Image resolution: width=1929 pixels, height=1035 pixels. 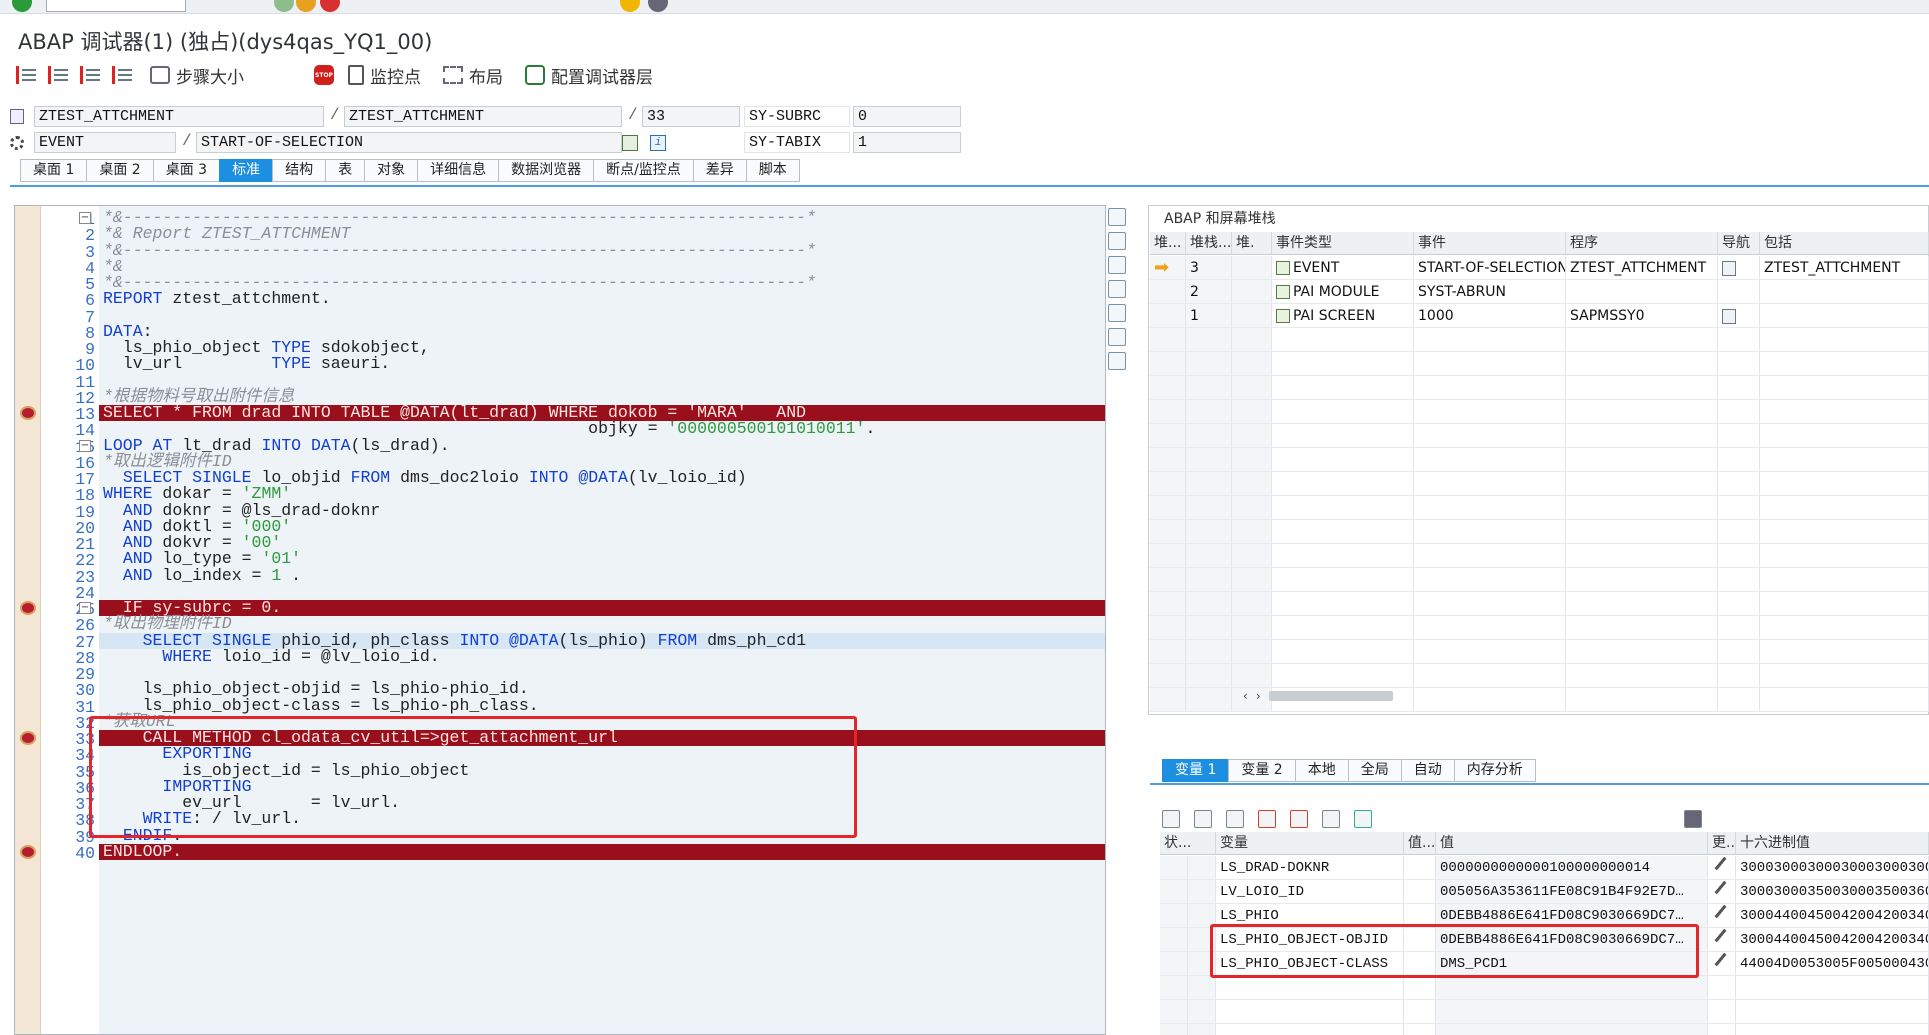 I want to click on stack-cell: SAPMSSY0, so click(x=1642, y=316).